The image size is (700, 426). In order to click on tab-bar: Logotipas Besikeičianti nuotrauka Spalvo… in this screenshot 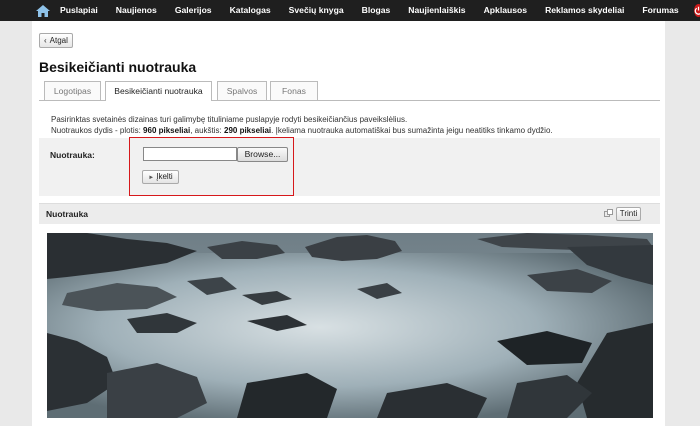, I will do `click(349, 91)`.